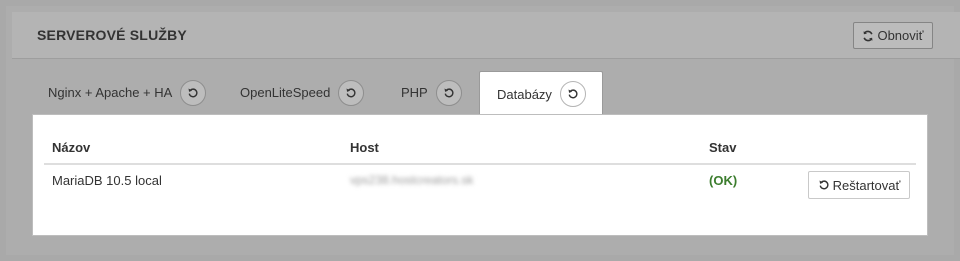  I want to click on tab-openlitespeed: OpenLiteSpeed, so click(302, 92).